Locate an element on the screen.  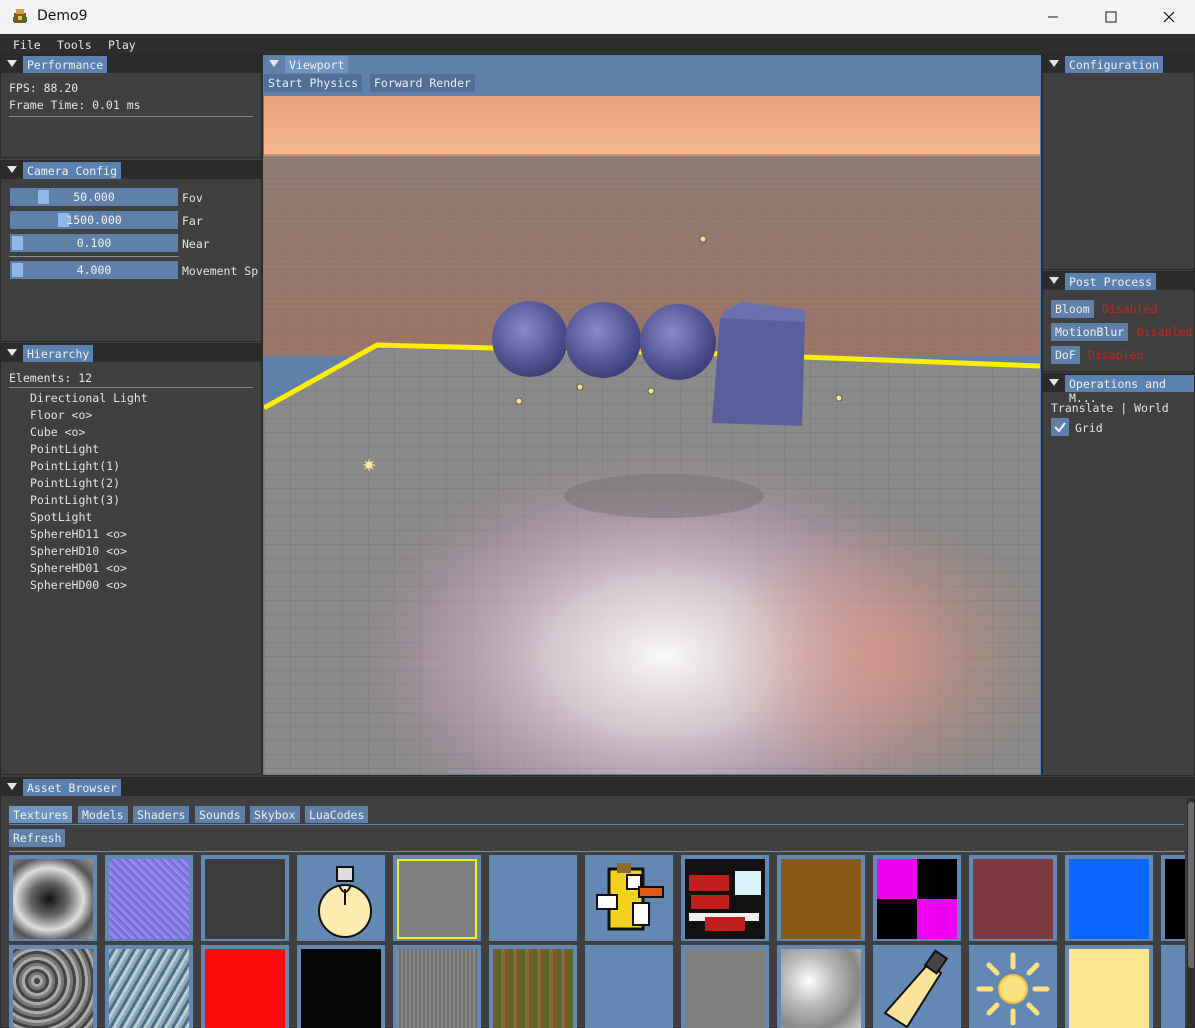
post-process-tab: Post Process is located at coordinates (1111, 281).